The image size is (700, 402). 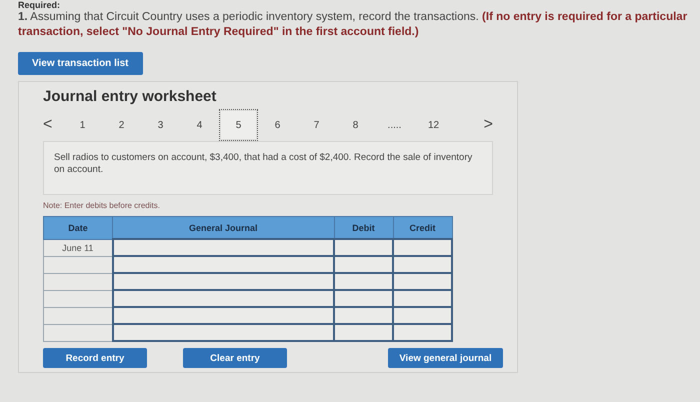 What do you see at coordinates (433, 125) in the screenshot?
I see `page-tab: 12` at bounding box center [433, 125].